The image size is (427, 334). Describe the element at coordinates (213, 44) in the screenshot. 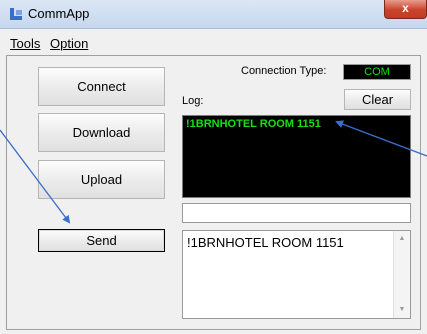

I see `menu-bar: Tools Option` at that location.